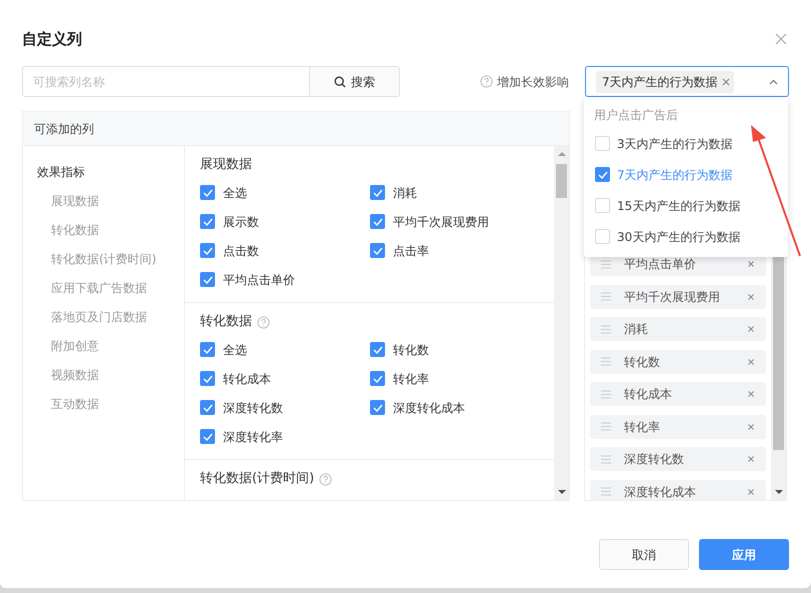 The width and height of the screenshot is (811, 593). Describe the element at coordinates (285, 221) in the screenshot. I see `checkbox-option: 展示数` at that location.